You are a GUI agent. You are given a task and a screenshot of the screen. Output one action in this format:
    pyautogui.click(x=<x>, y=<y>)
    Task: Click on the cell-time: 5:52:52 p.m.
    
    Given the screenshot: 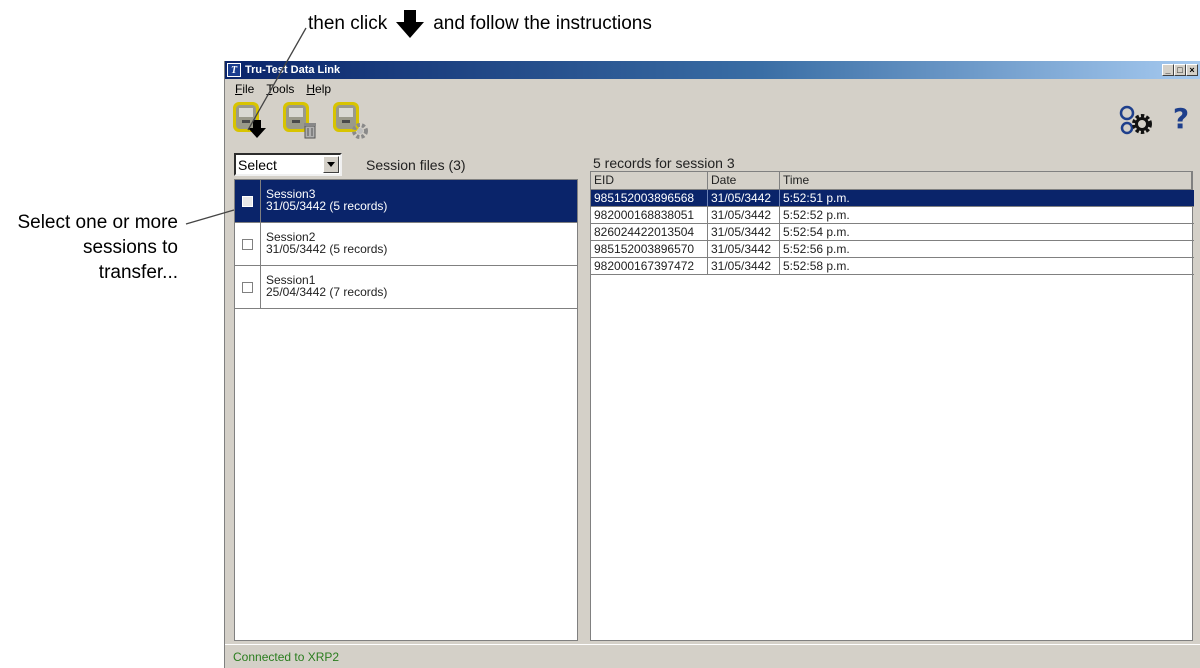 What is the action you would take?
    pyautogui.click(x=816, y=215)
    